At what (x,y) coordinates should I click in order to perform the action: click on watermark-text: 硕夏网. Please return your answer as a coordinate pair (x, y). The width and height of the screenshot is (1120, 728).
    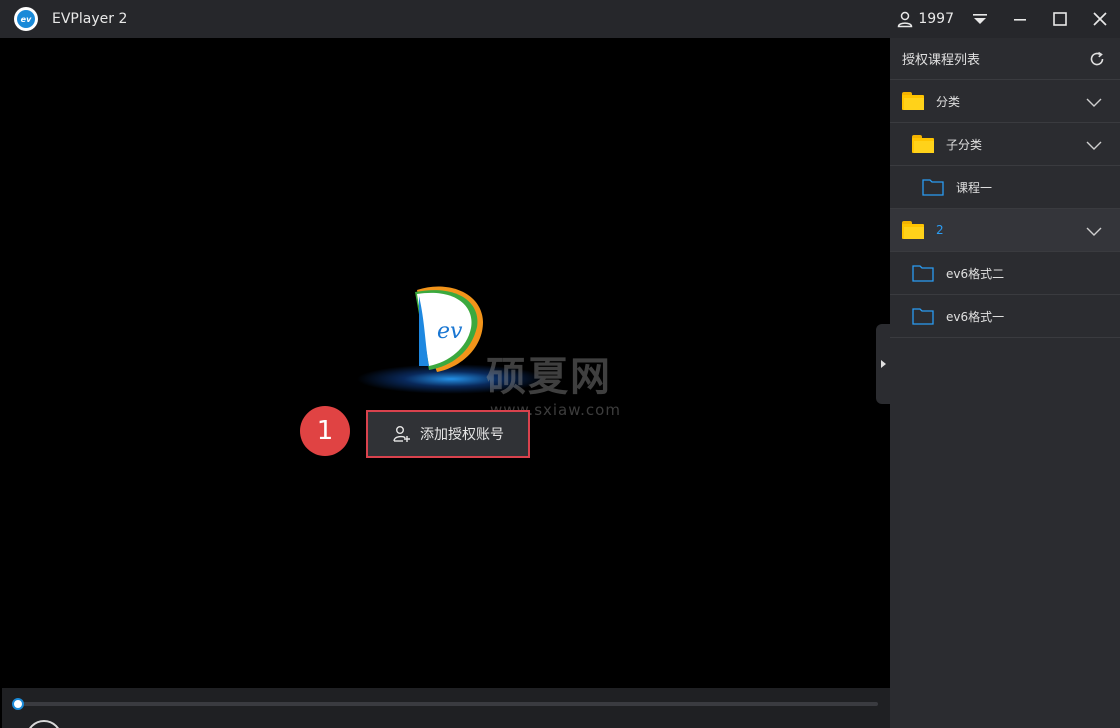
    Looking at the image, I should click on (549, 377).